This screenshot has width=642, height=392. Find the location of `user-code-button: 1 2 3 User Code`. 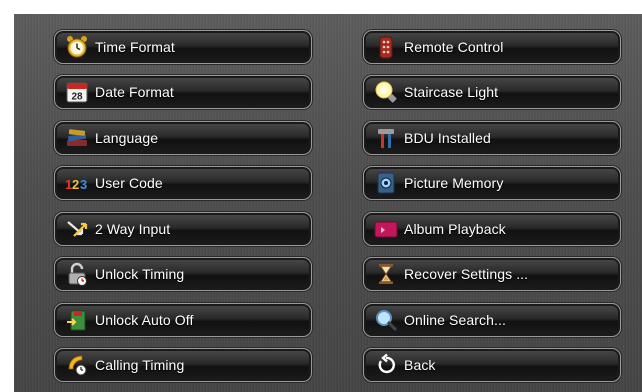

user-code-button: 1 2 3 User Code is located at coordinates (183, 183).